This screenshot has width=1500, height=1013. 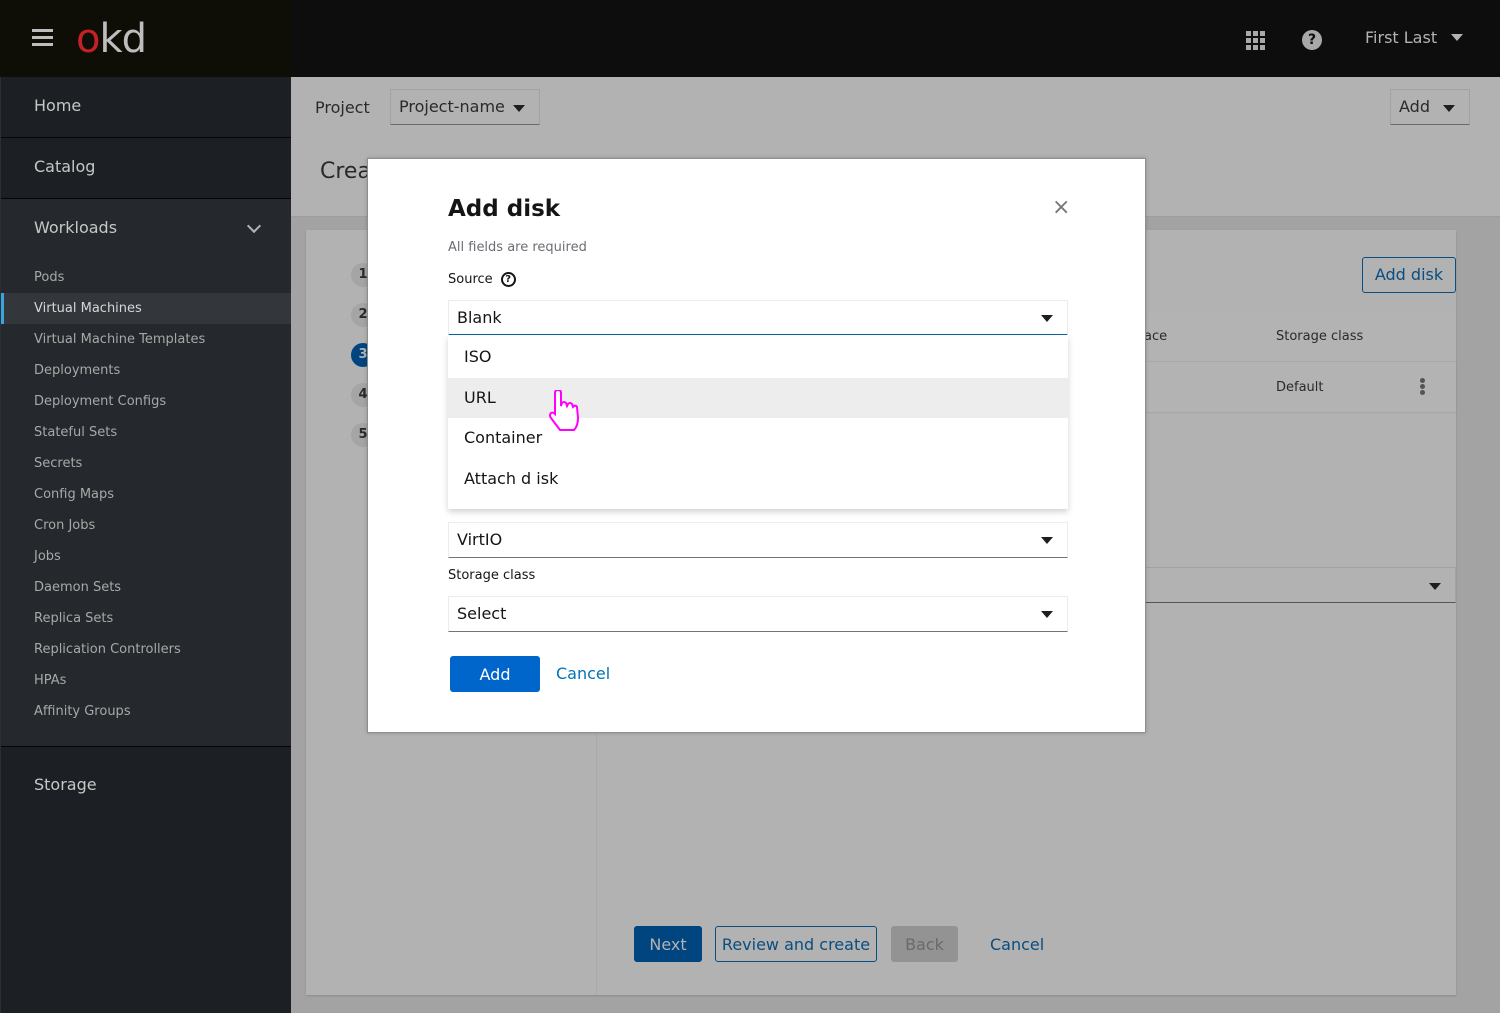 What do you see at coordinates (42, 38) in the screenshot?
I see `hamburger-icon` at bounding box center [42, 38].